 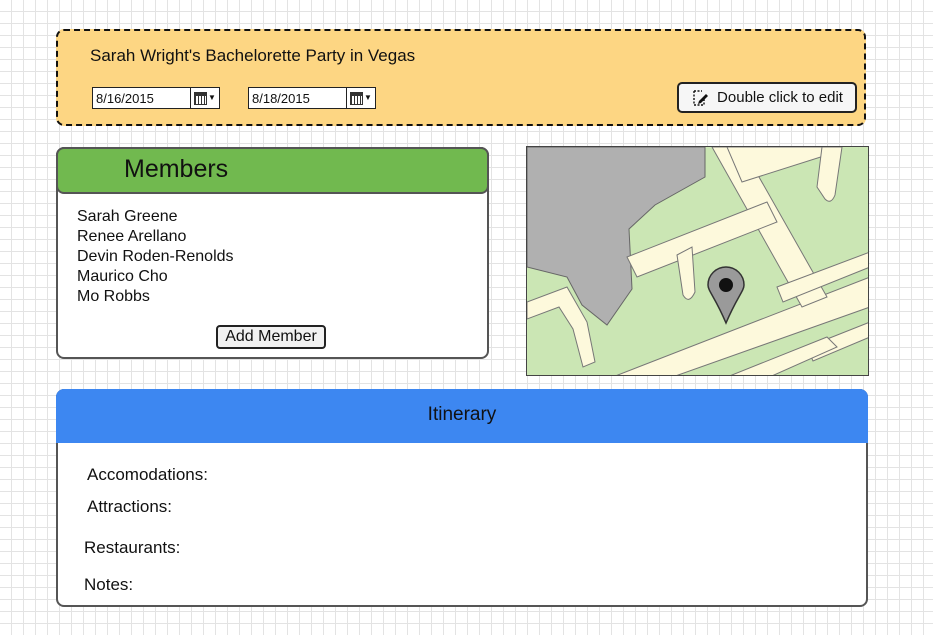 I want to click on end-date-picker: 8/18/2015 ▼, so click(x=312, y=98).